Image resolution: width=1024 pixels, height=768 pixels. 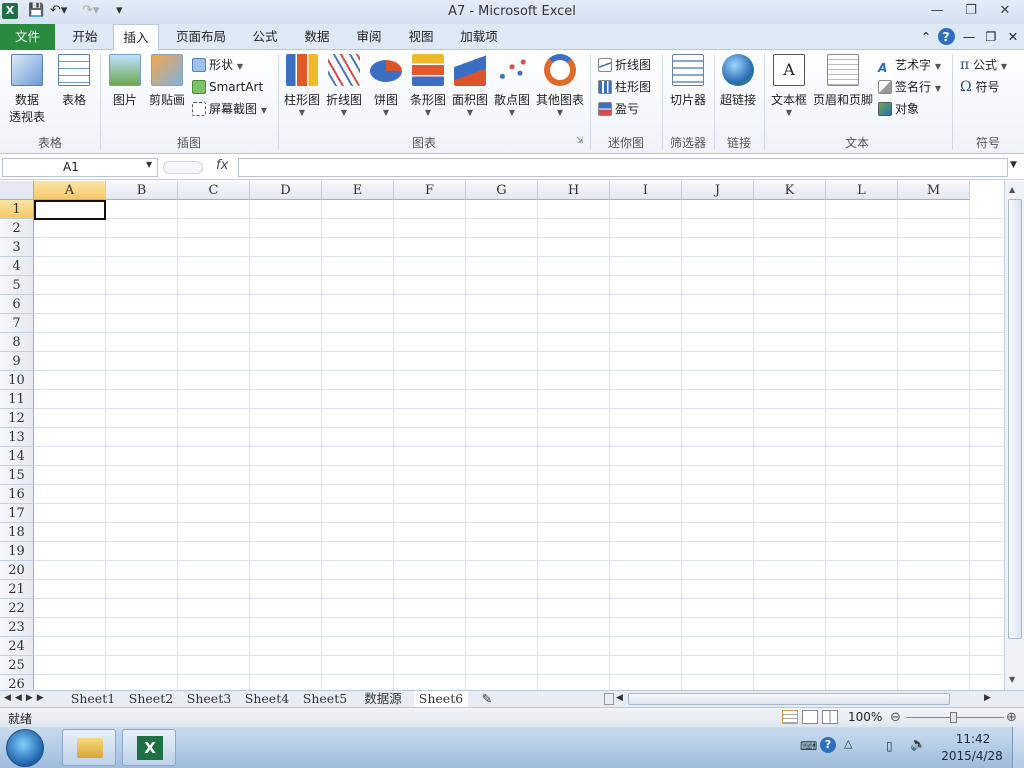 I want to click on zoom-slider-thumb, so click(x=953, y=717).